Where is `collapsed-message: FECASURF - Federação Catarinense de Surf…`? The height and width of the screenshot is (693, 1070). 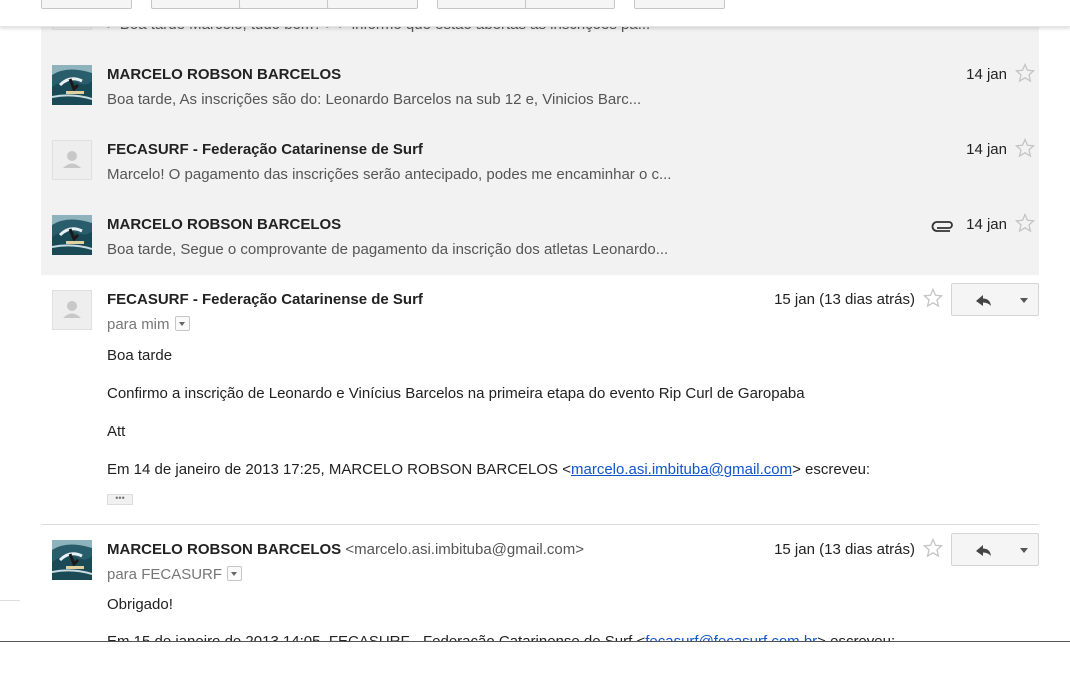
collapsed-message: FECASURF - Federação Catarinense de Surf… is located at coordinates (540, 163).